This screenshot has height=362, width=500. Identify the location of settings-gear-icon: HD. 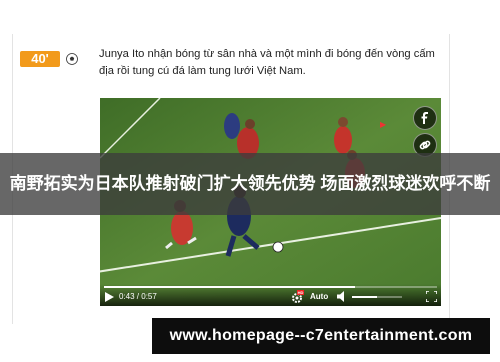
(297, 297).